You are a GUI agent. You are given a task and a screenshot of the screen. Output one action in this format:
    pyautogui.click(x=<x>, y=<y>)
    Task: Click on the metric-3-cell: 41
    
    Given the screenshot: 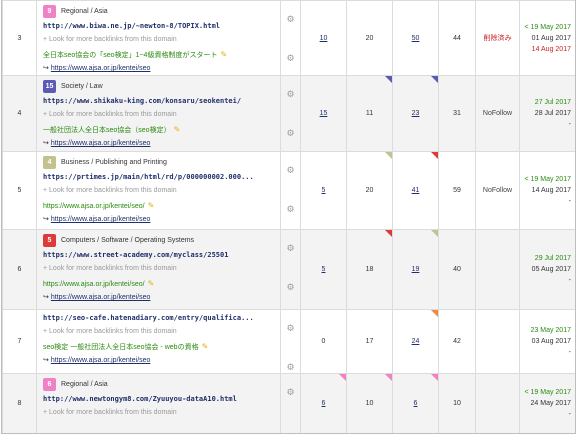 What is the action you would take?
    pyautogui.click(x=415, y=190)
    